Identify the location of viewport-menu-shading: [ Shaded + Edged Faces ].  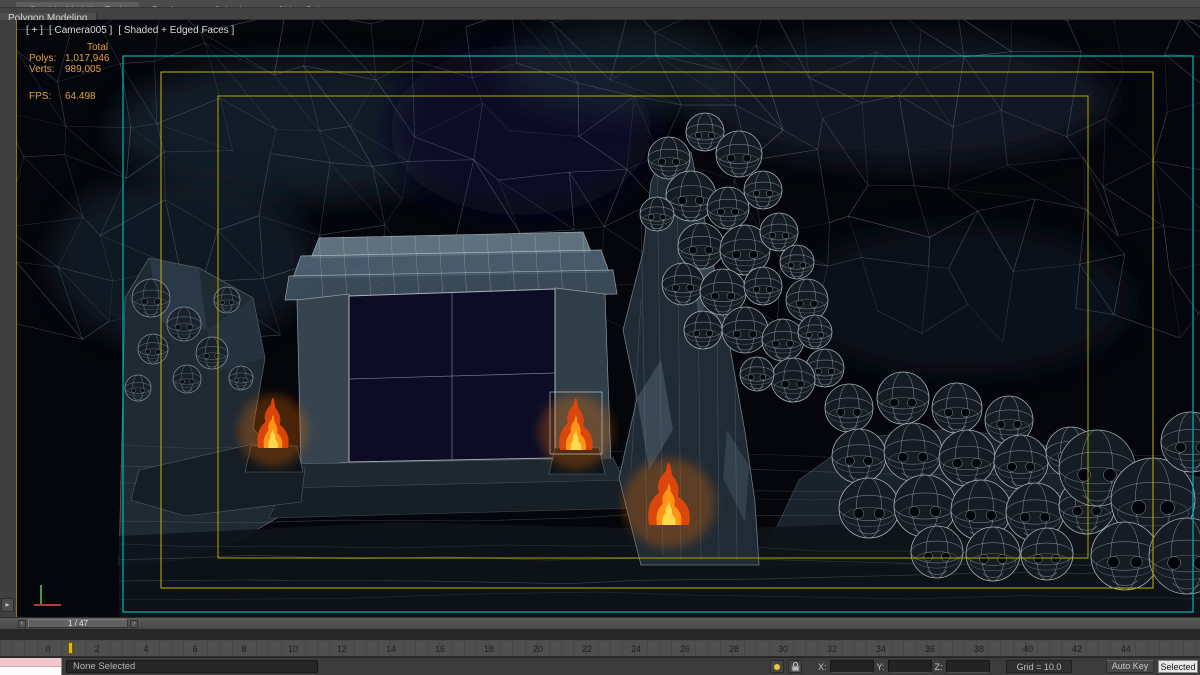
(176, 30).